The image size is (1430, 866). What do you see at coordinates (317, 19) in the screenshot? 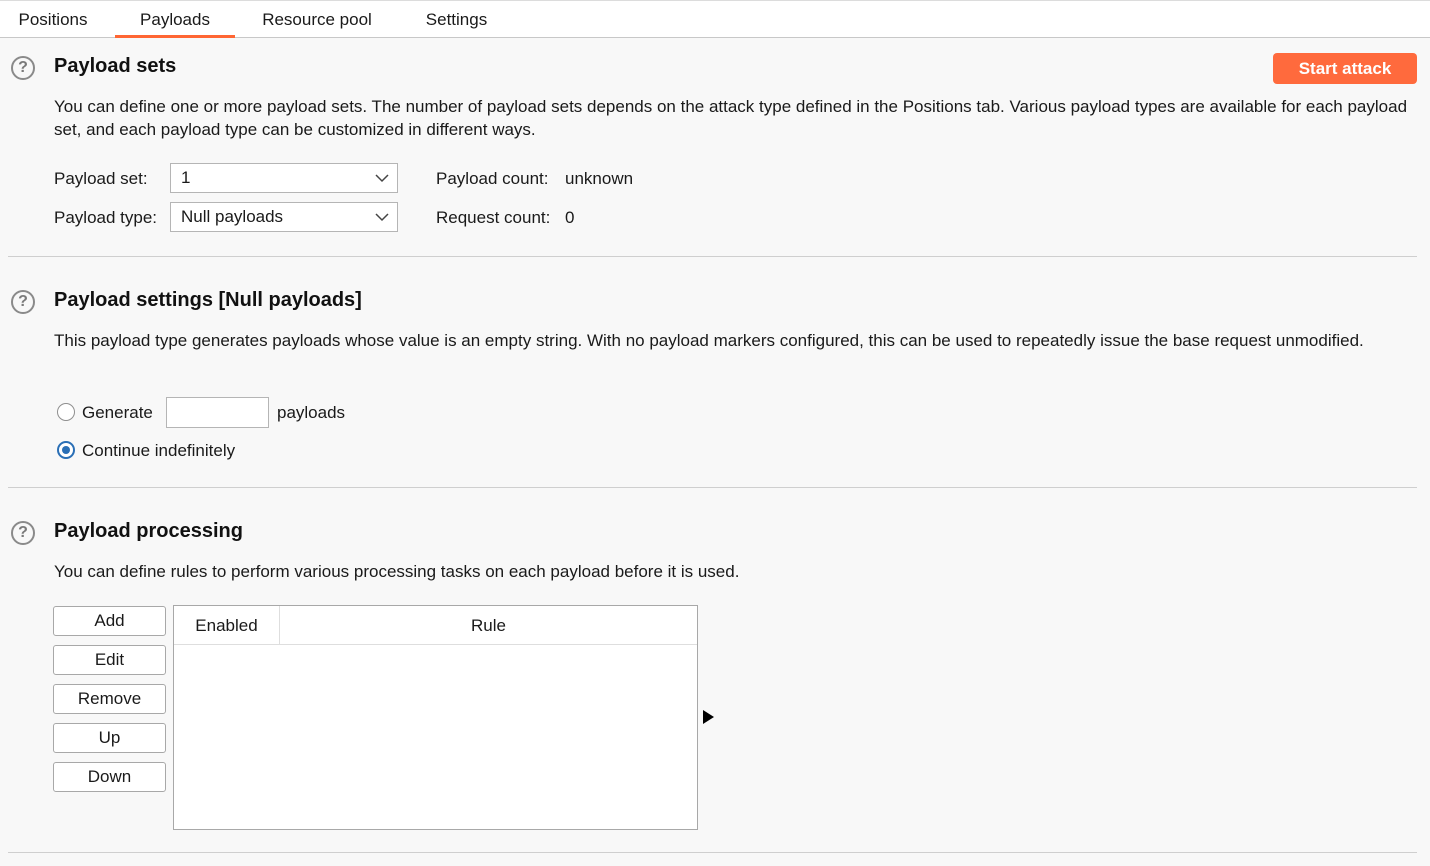
I see `tab-resource-pool: Resource pool` at bounding box center [317, 19].